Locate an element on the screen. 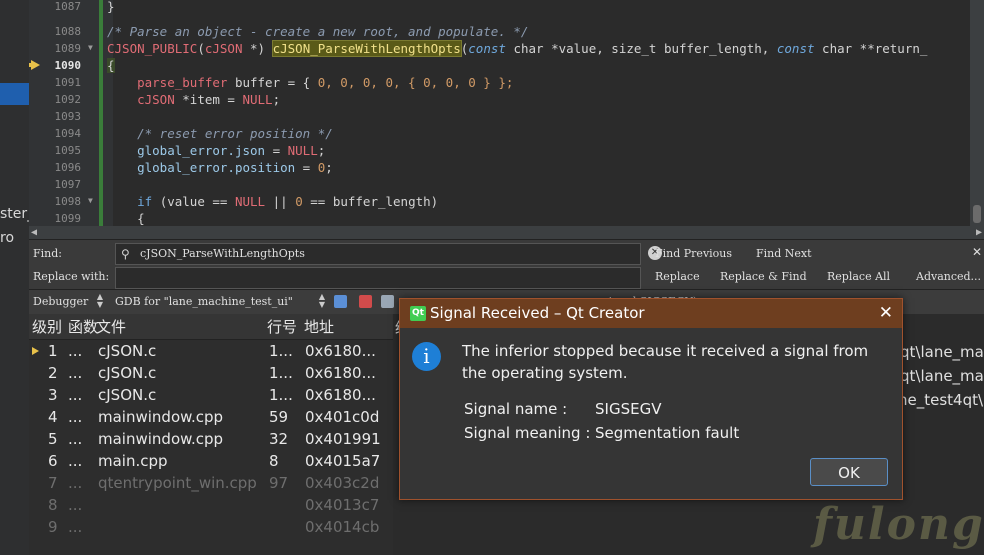 The height and width of the screenshot is (555, 984). stack-cell-file is located at coordinates (181, 505).